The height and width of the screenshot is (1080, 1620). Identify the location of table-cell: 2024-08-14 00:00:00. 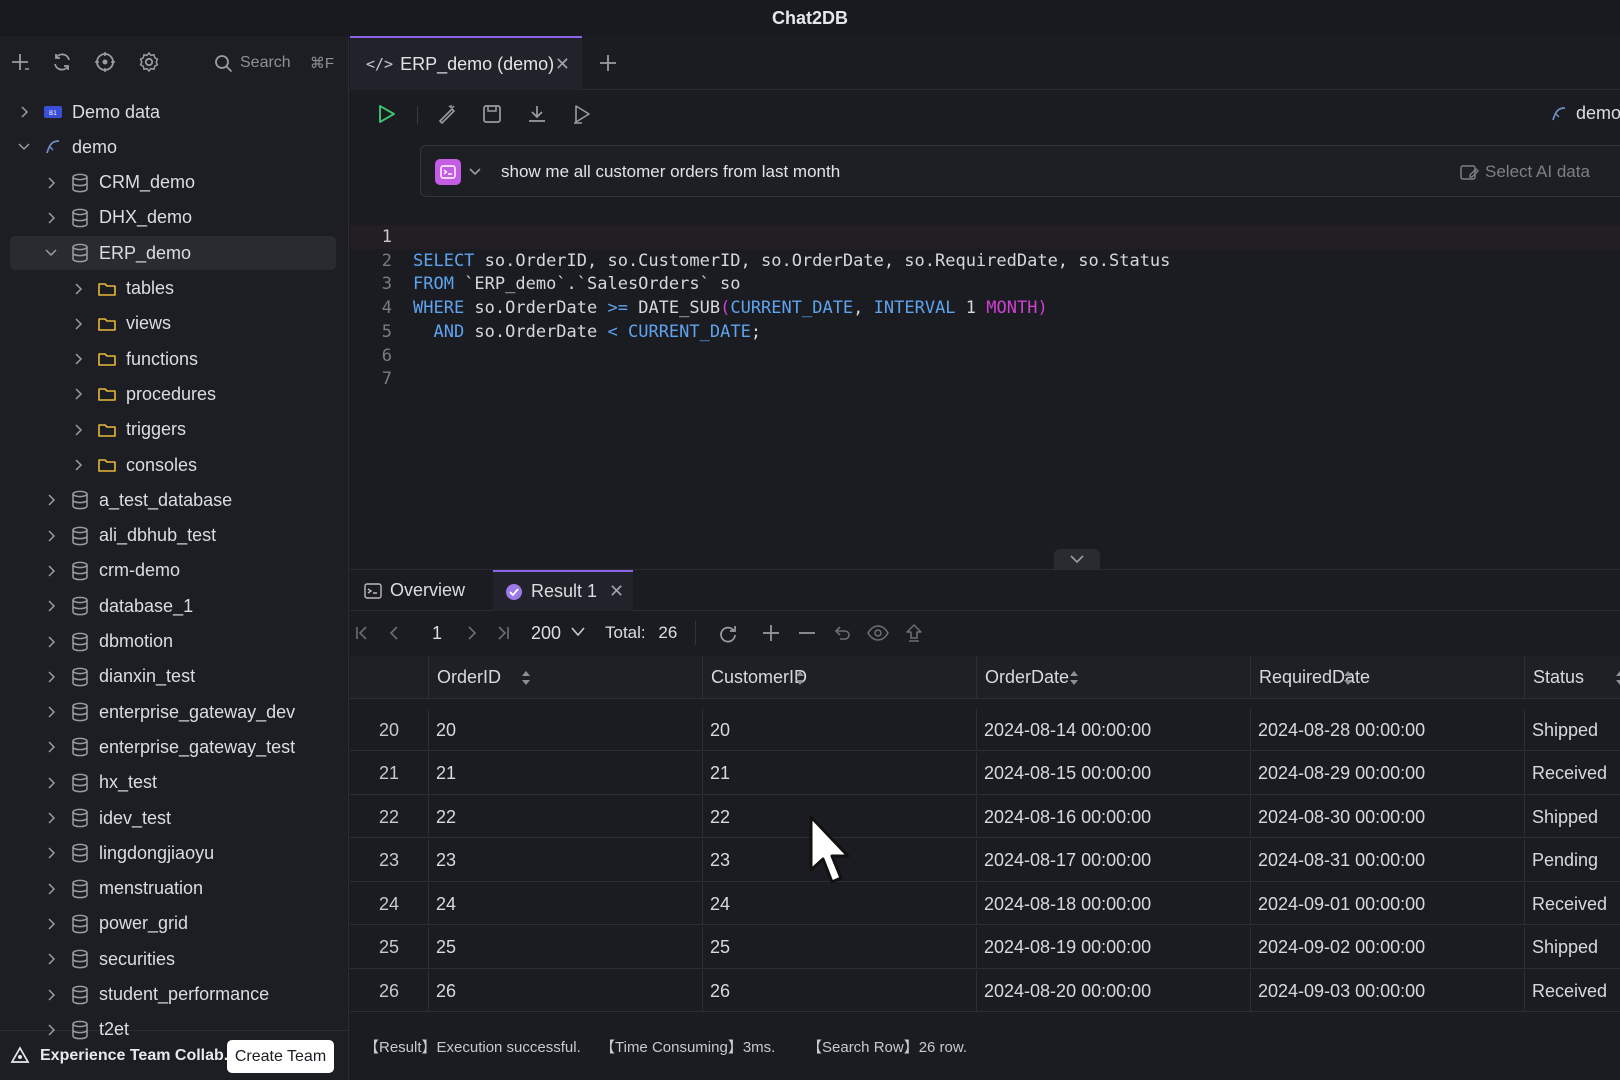
(1113, 730).